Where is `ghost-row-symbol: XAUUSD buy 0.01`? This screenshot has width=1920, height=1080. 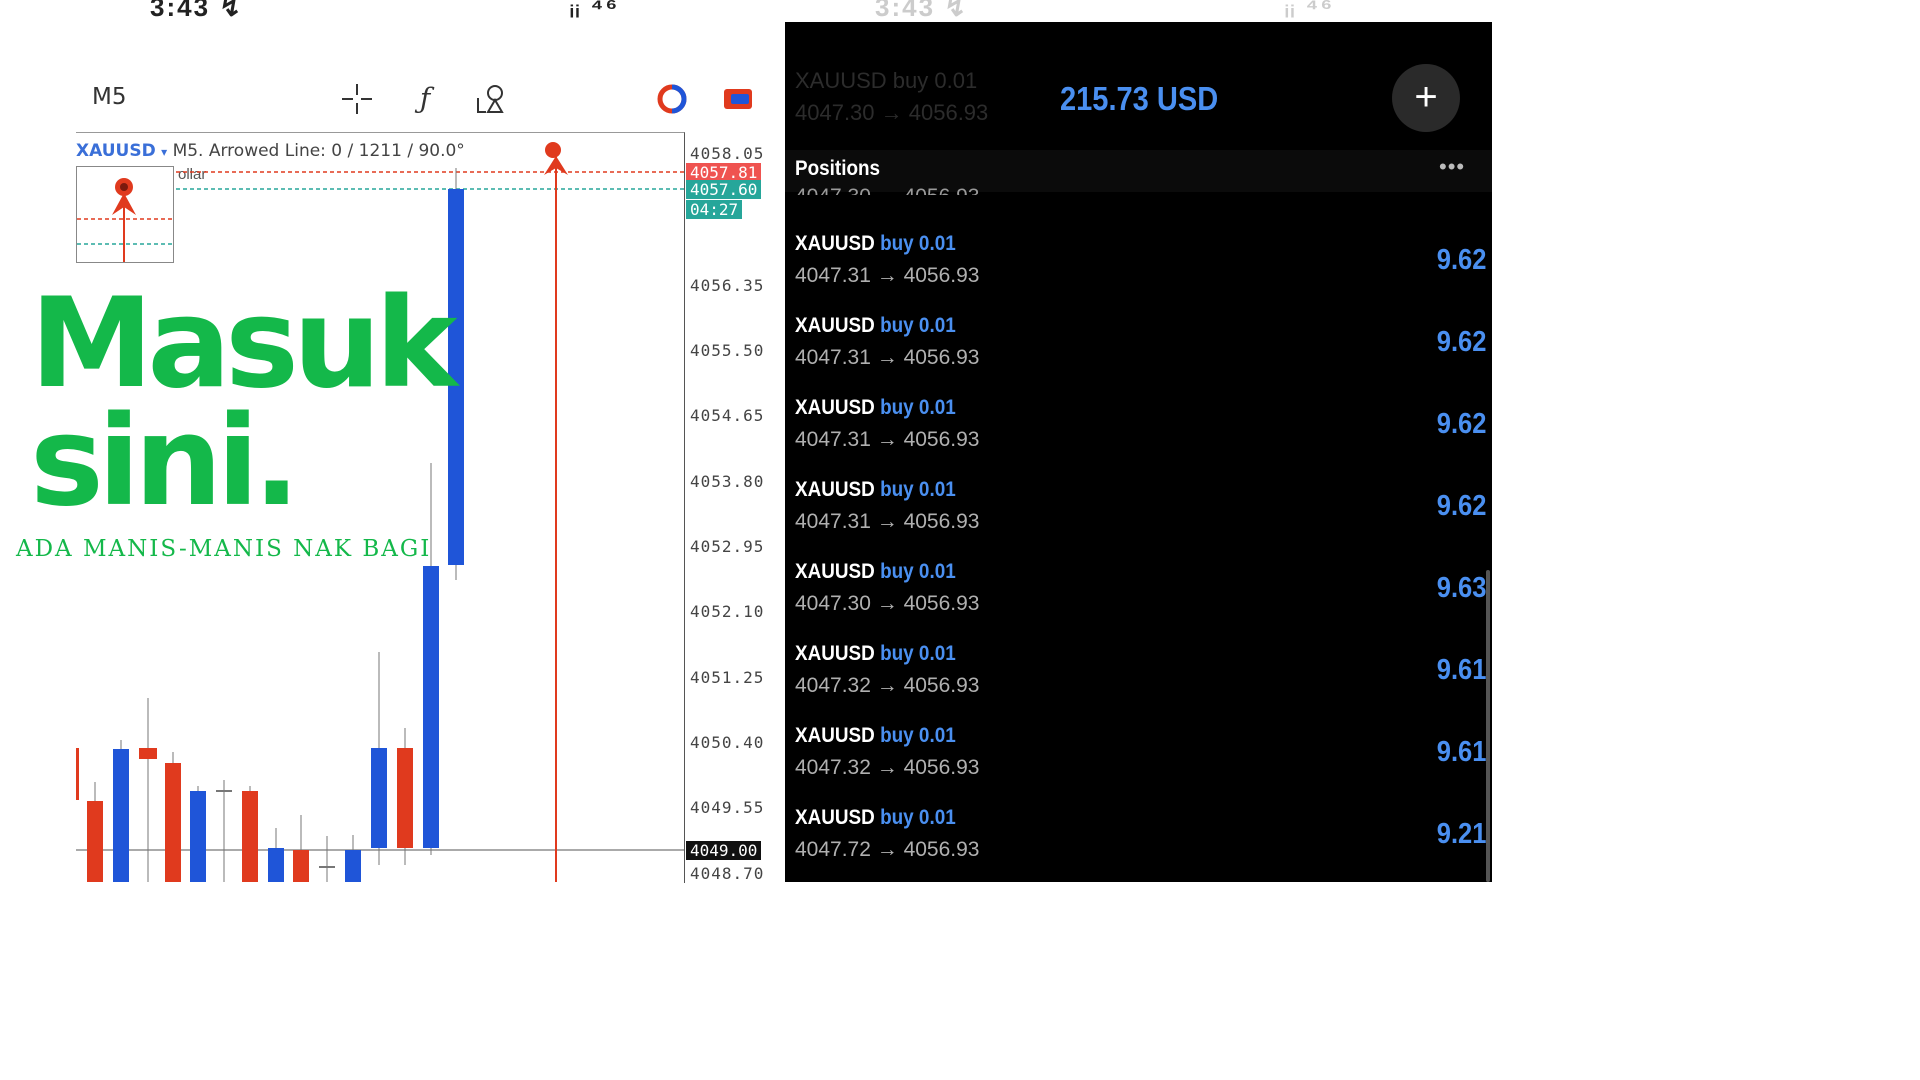
ghost-row-symbol: XAUUSD buy 0.01 is located at coordinates (886, 80).